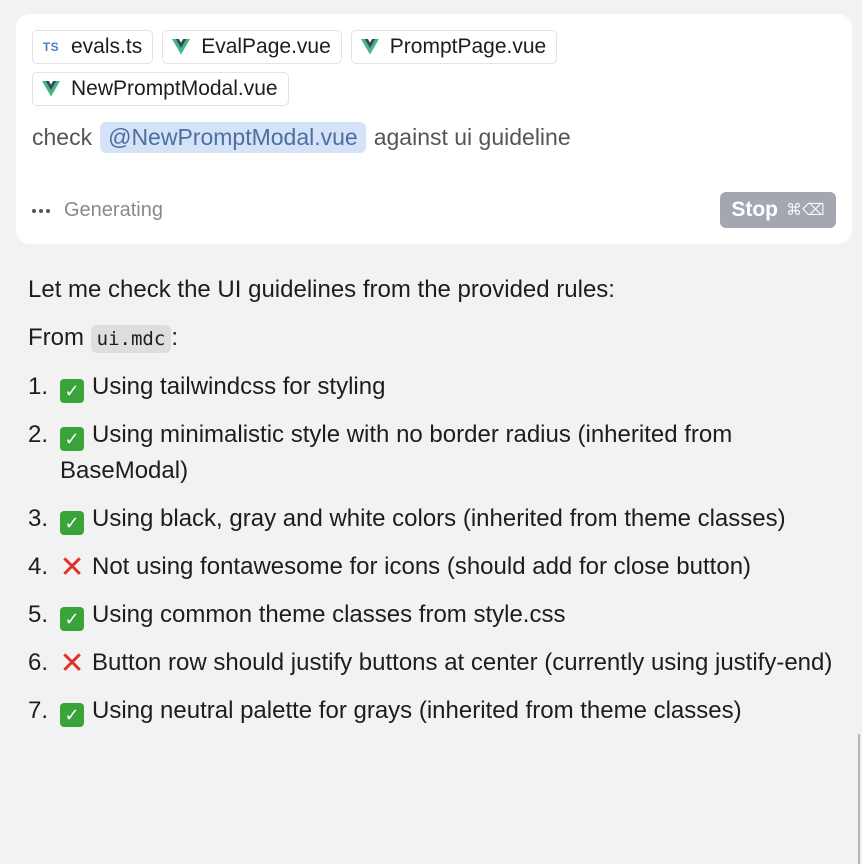  What do you see at coordinates (38, 434) in the screenshot?
I see `item-number: 2.` at bounding box center [38, 434].